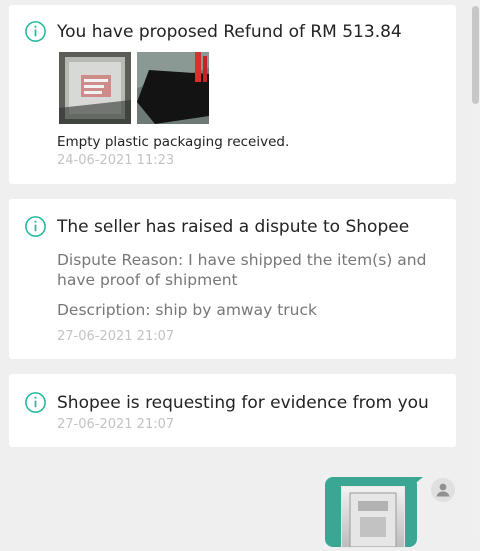 This screenshot has height=551, width=480. Describe the element at coordinates (229, 32) in the screenshot. I see `refund-title: You have proposed Refund of RM 513.84` at that location.